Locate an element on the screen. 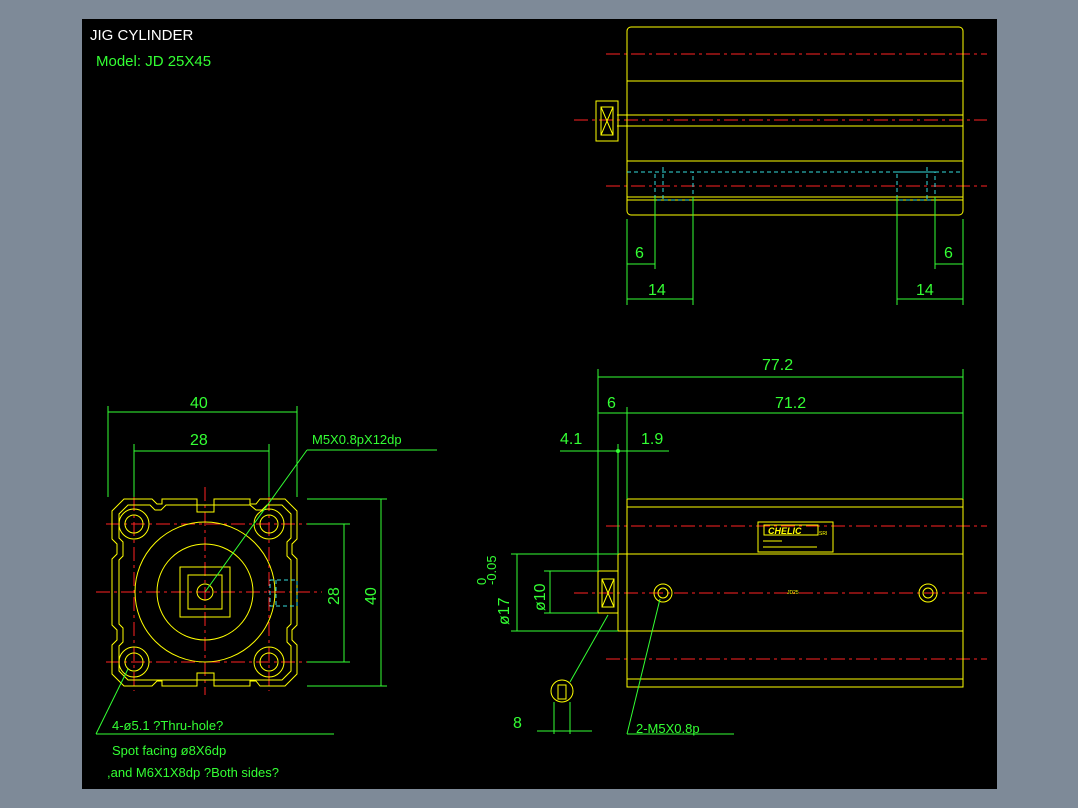 This screenshot has height=808, width=1078. brand-plate-logo: CHELIC is located at coordinates (785, 531).